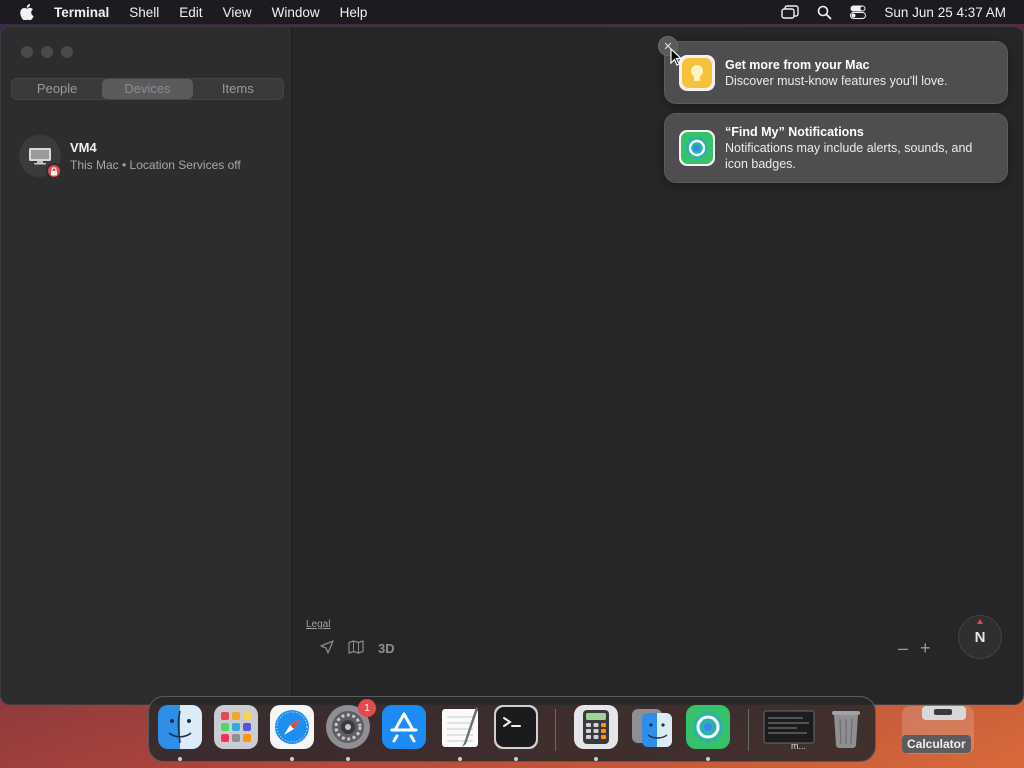  I want to click on mouse-pointer-icon, so click(676, 59).